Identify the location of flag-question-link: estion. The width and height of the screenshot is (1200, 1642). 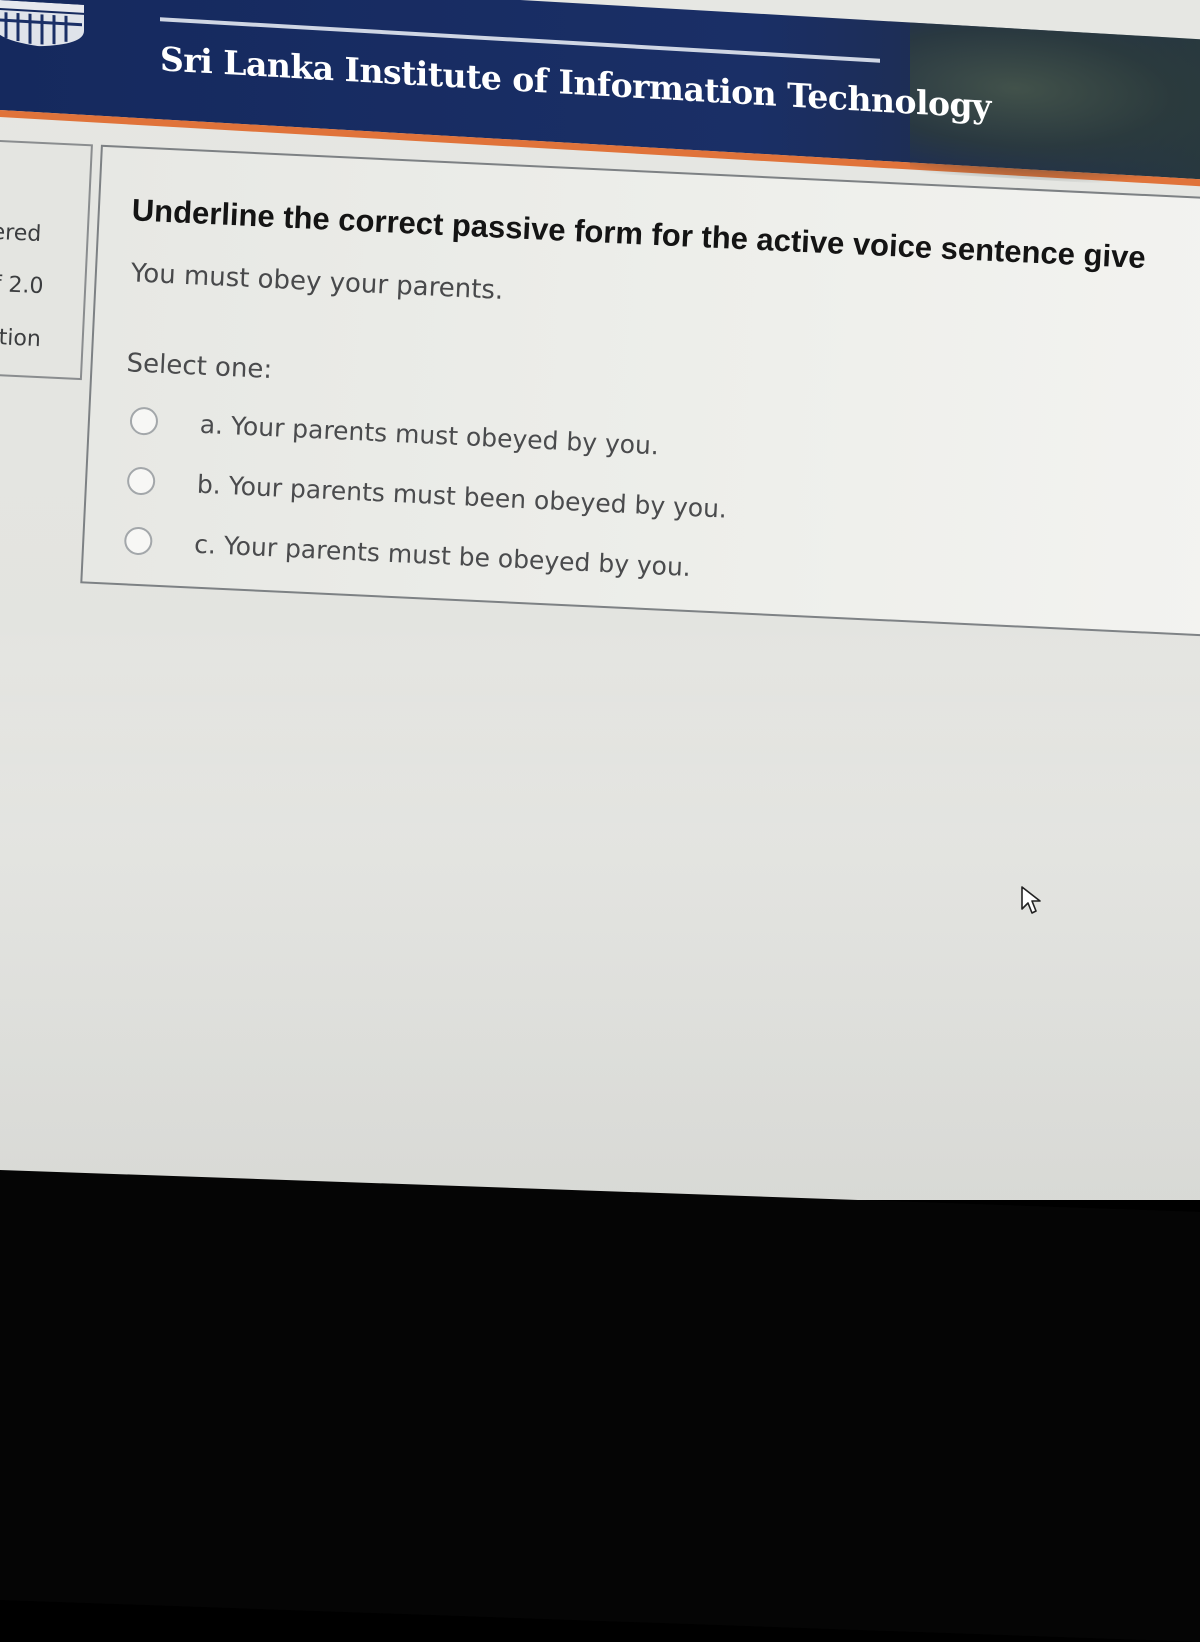
(20, 338).